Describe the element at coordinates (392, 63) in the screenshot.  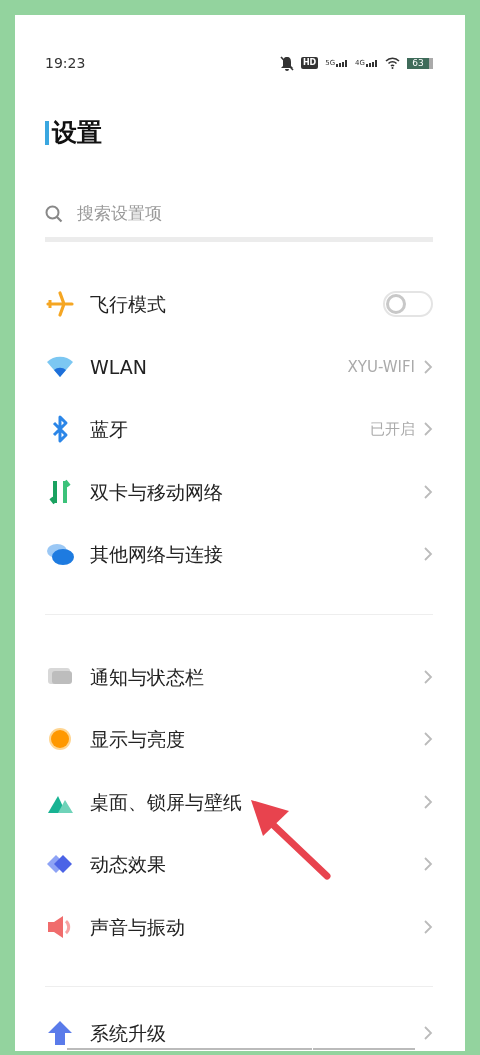
I see `wifi-icon` at that location.